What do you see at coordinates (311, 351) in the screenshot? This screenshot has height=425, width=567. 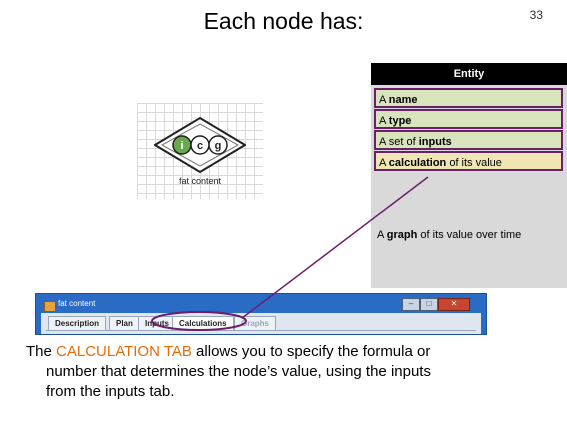 I see `caption-line1: allows you to specify the formula or` at bounding box center [311, 351].